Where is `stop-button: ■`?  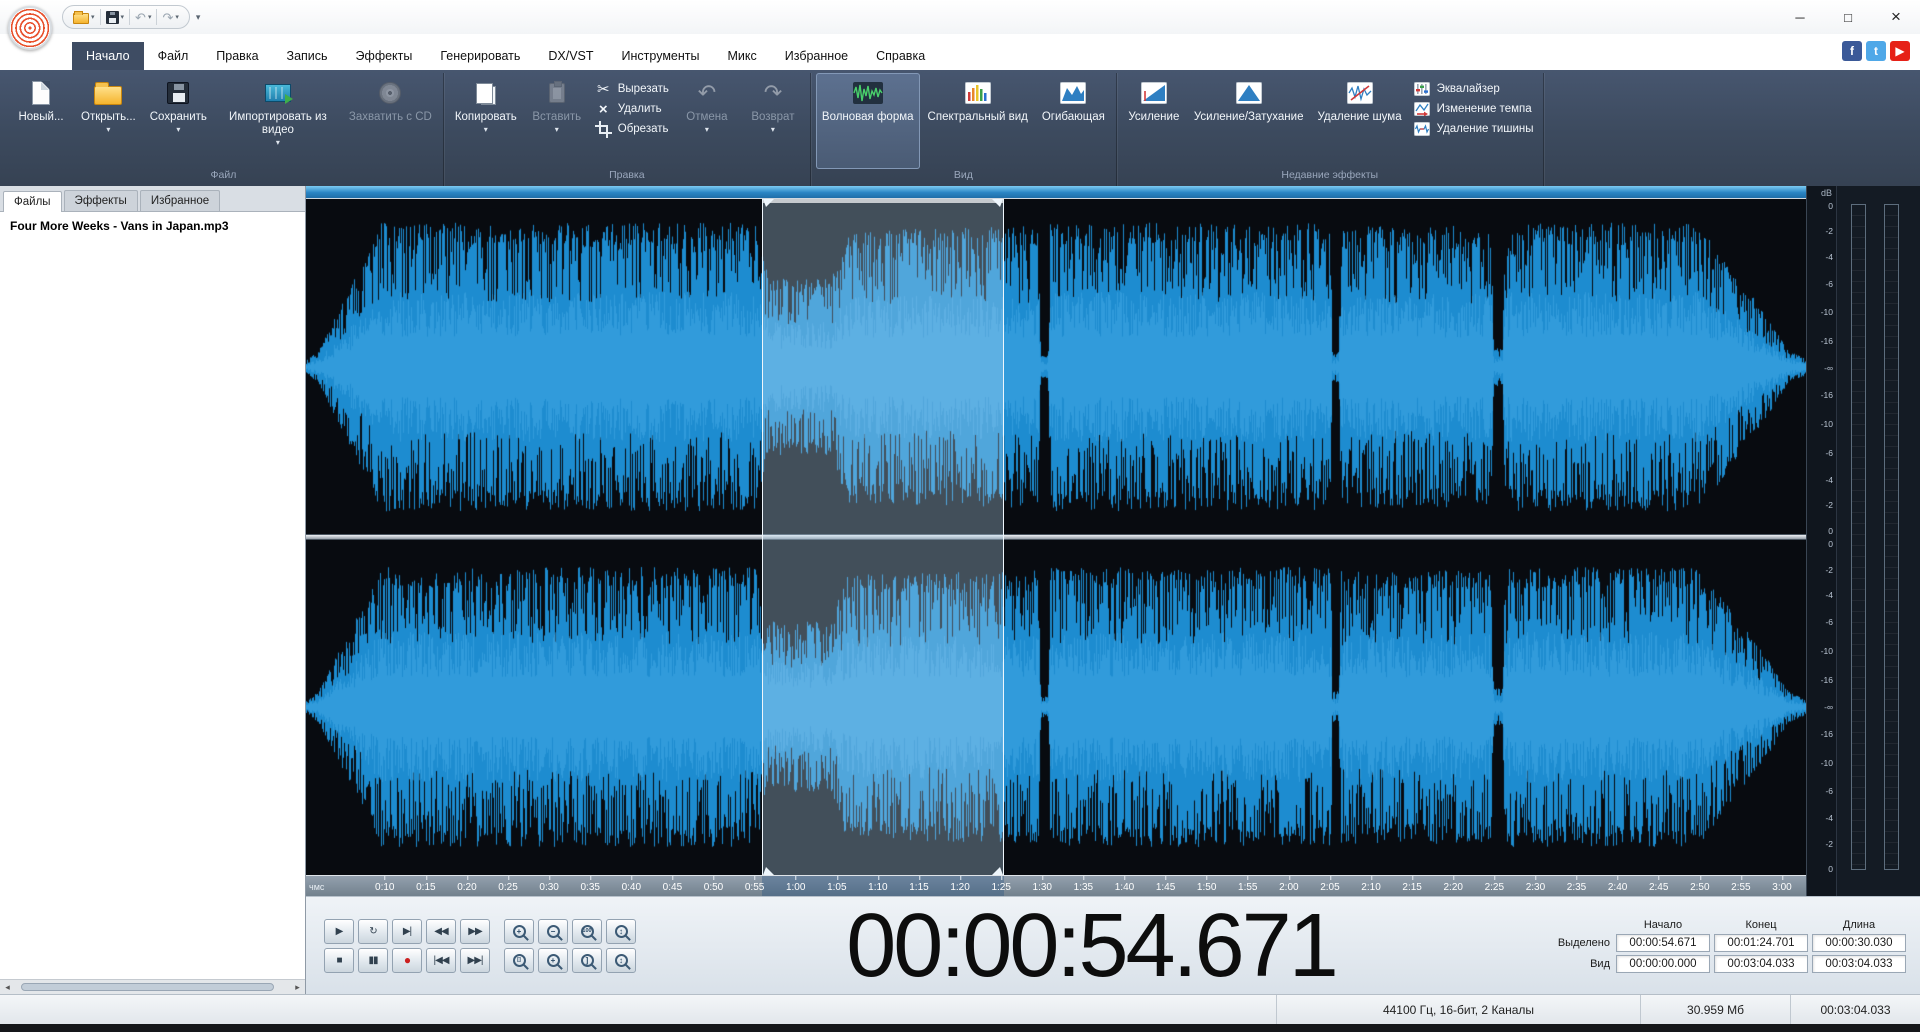 stop-button: ■ is located at coordinates (339, 960).